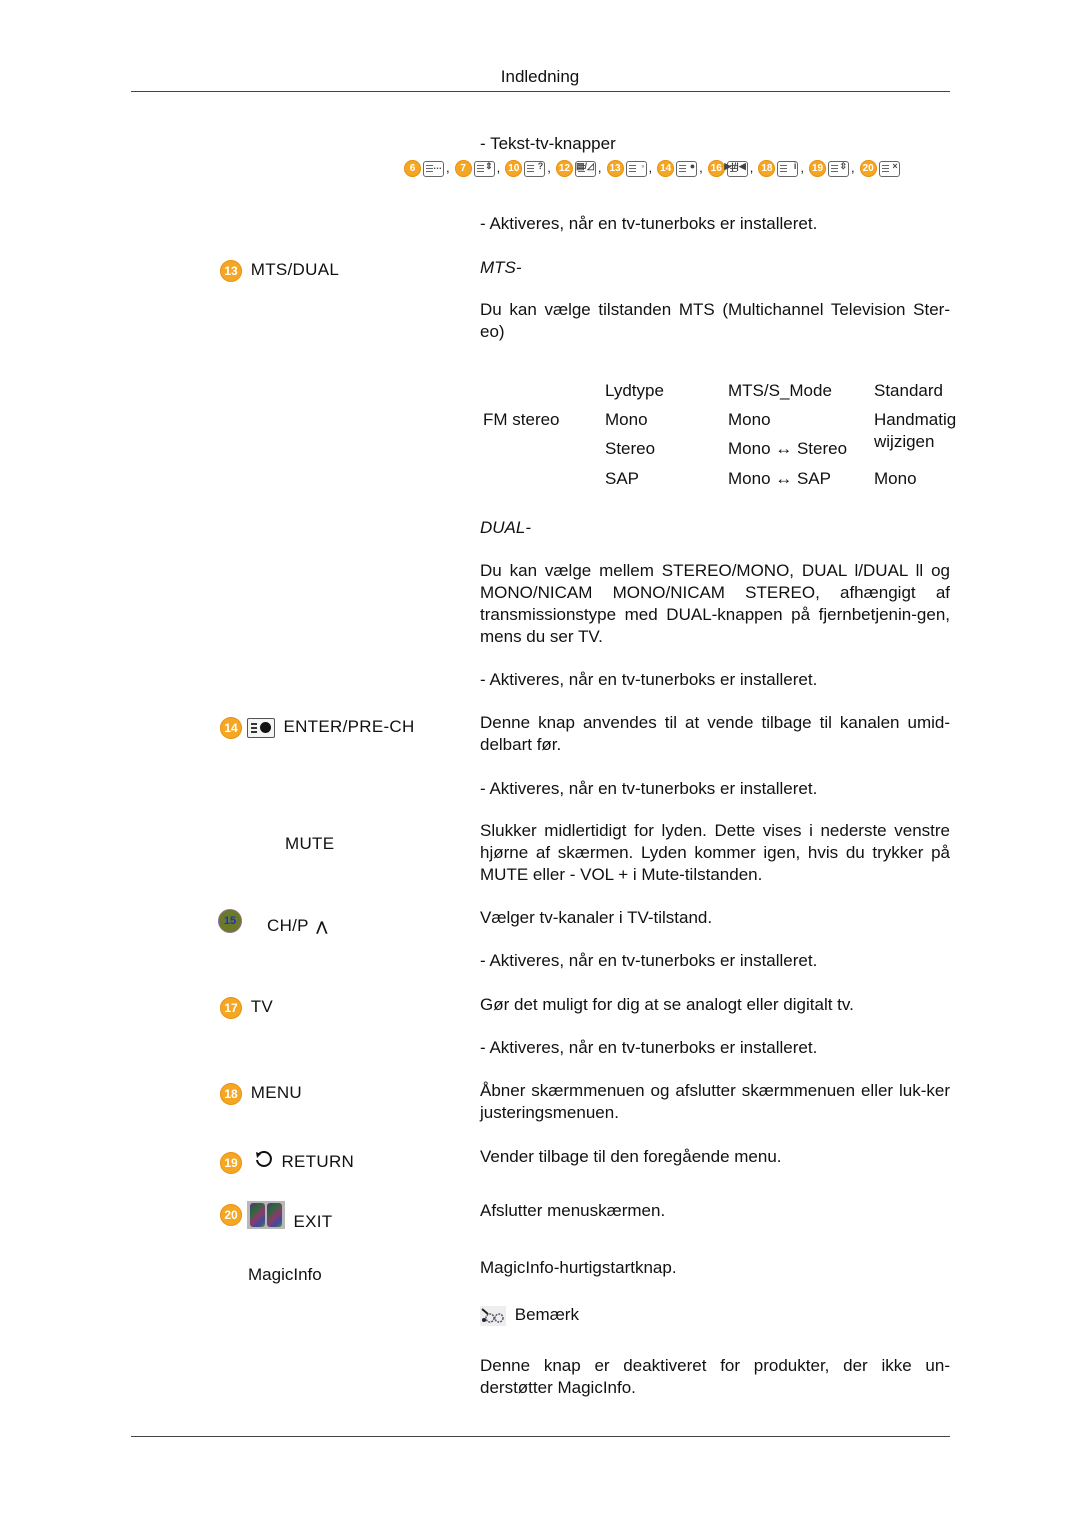 The width and height of the screenshot is (1080, 1527). Describe the element at coordinates (687, 168) in the screenshot. I see `teletext-key-icon: ●` at that location.